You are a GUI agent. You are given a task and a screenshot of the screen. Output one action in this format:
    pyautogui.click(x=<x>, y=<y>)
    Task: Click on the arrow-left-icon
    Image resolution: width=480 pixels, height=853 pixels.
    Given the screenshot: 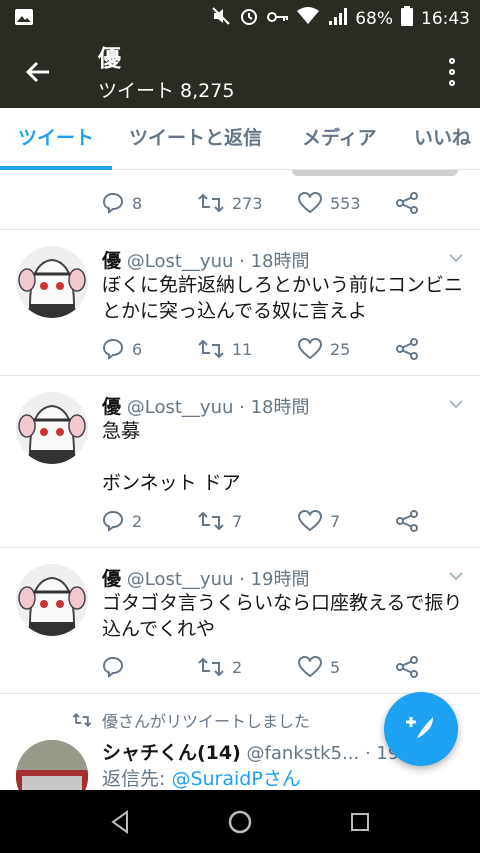 What is the action you would take?
    pyautogui.click(x=37, y=72)
    